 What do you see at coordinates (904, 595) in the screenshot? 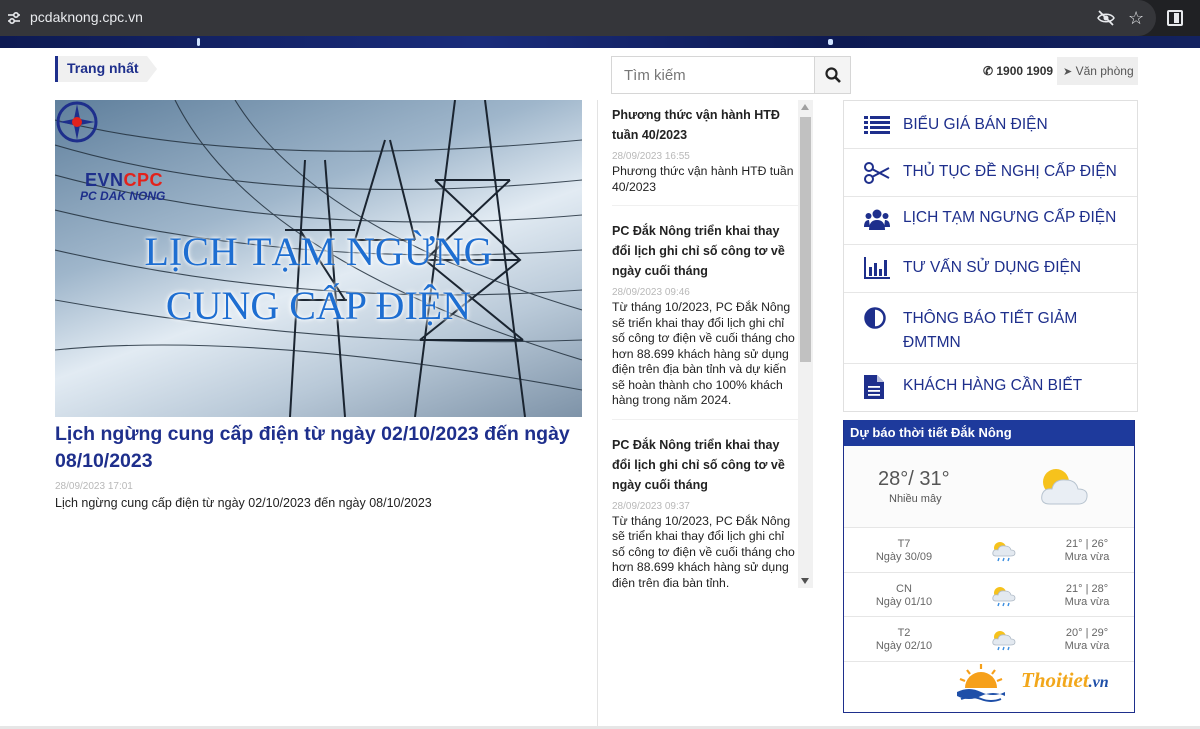
I see `forecast-day: CN Ngày 01/10` at bounding box center [904, 595].